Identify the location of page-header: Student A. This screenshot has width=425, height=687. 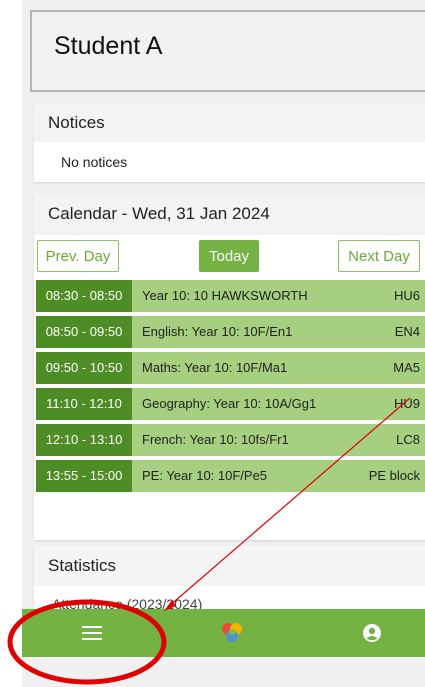
(227, 51).